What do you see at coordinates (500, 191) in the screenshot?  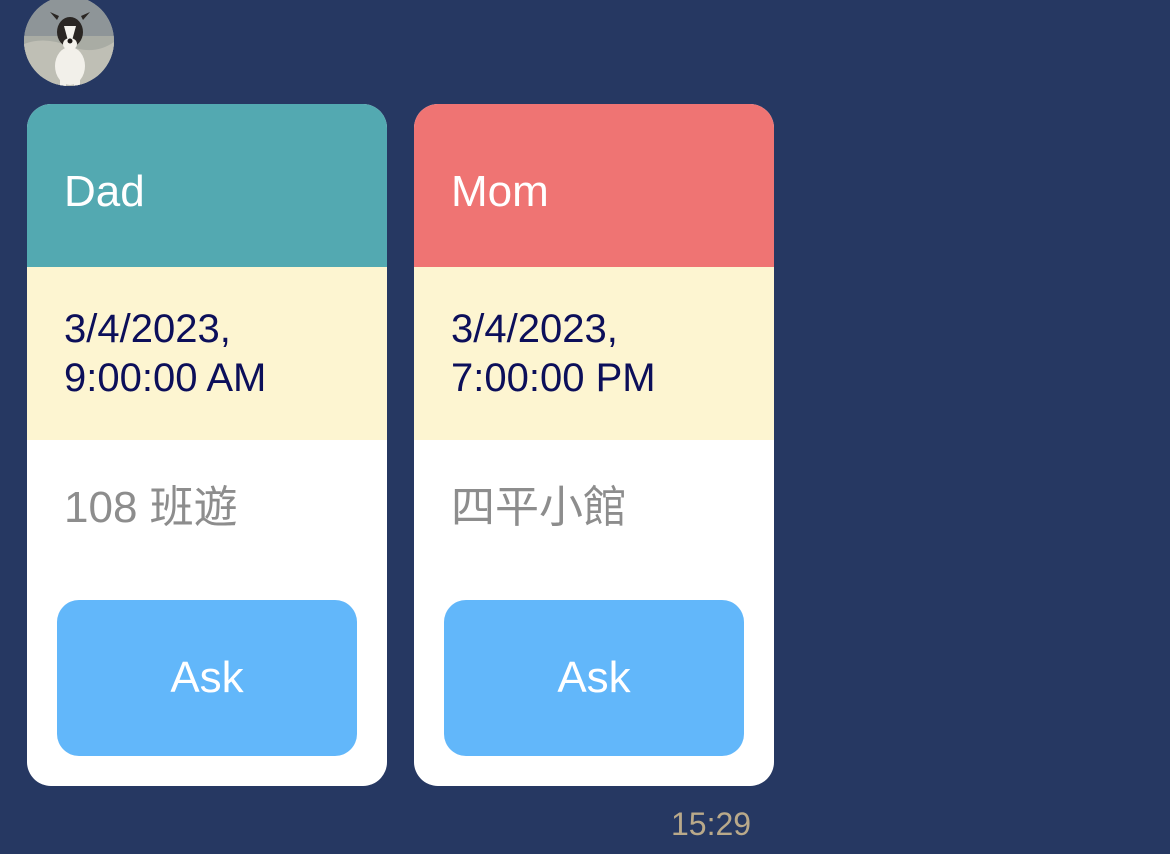 I see `card-name: Mom` at bounding box center [500, 191].